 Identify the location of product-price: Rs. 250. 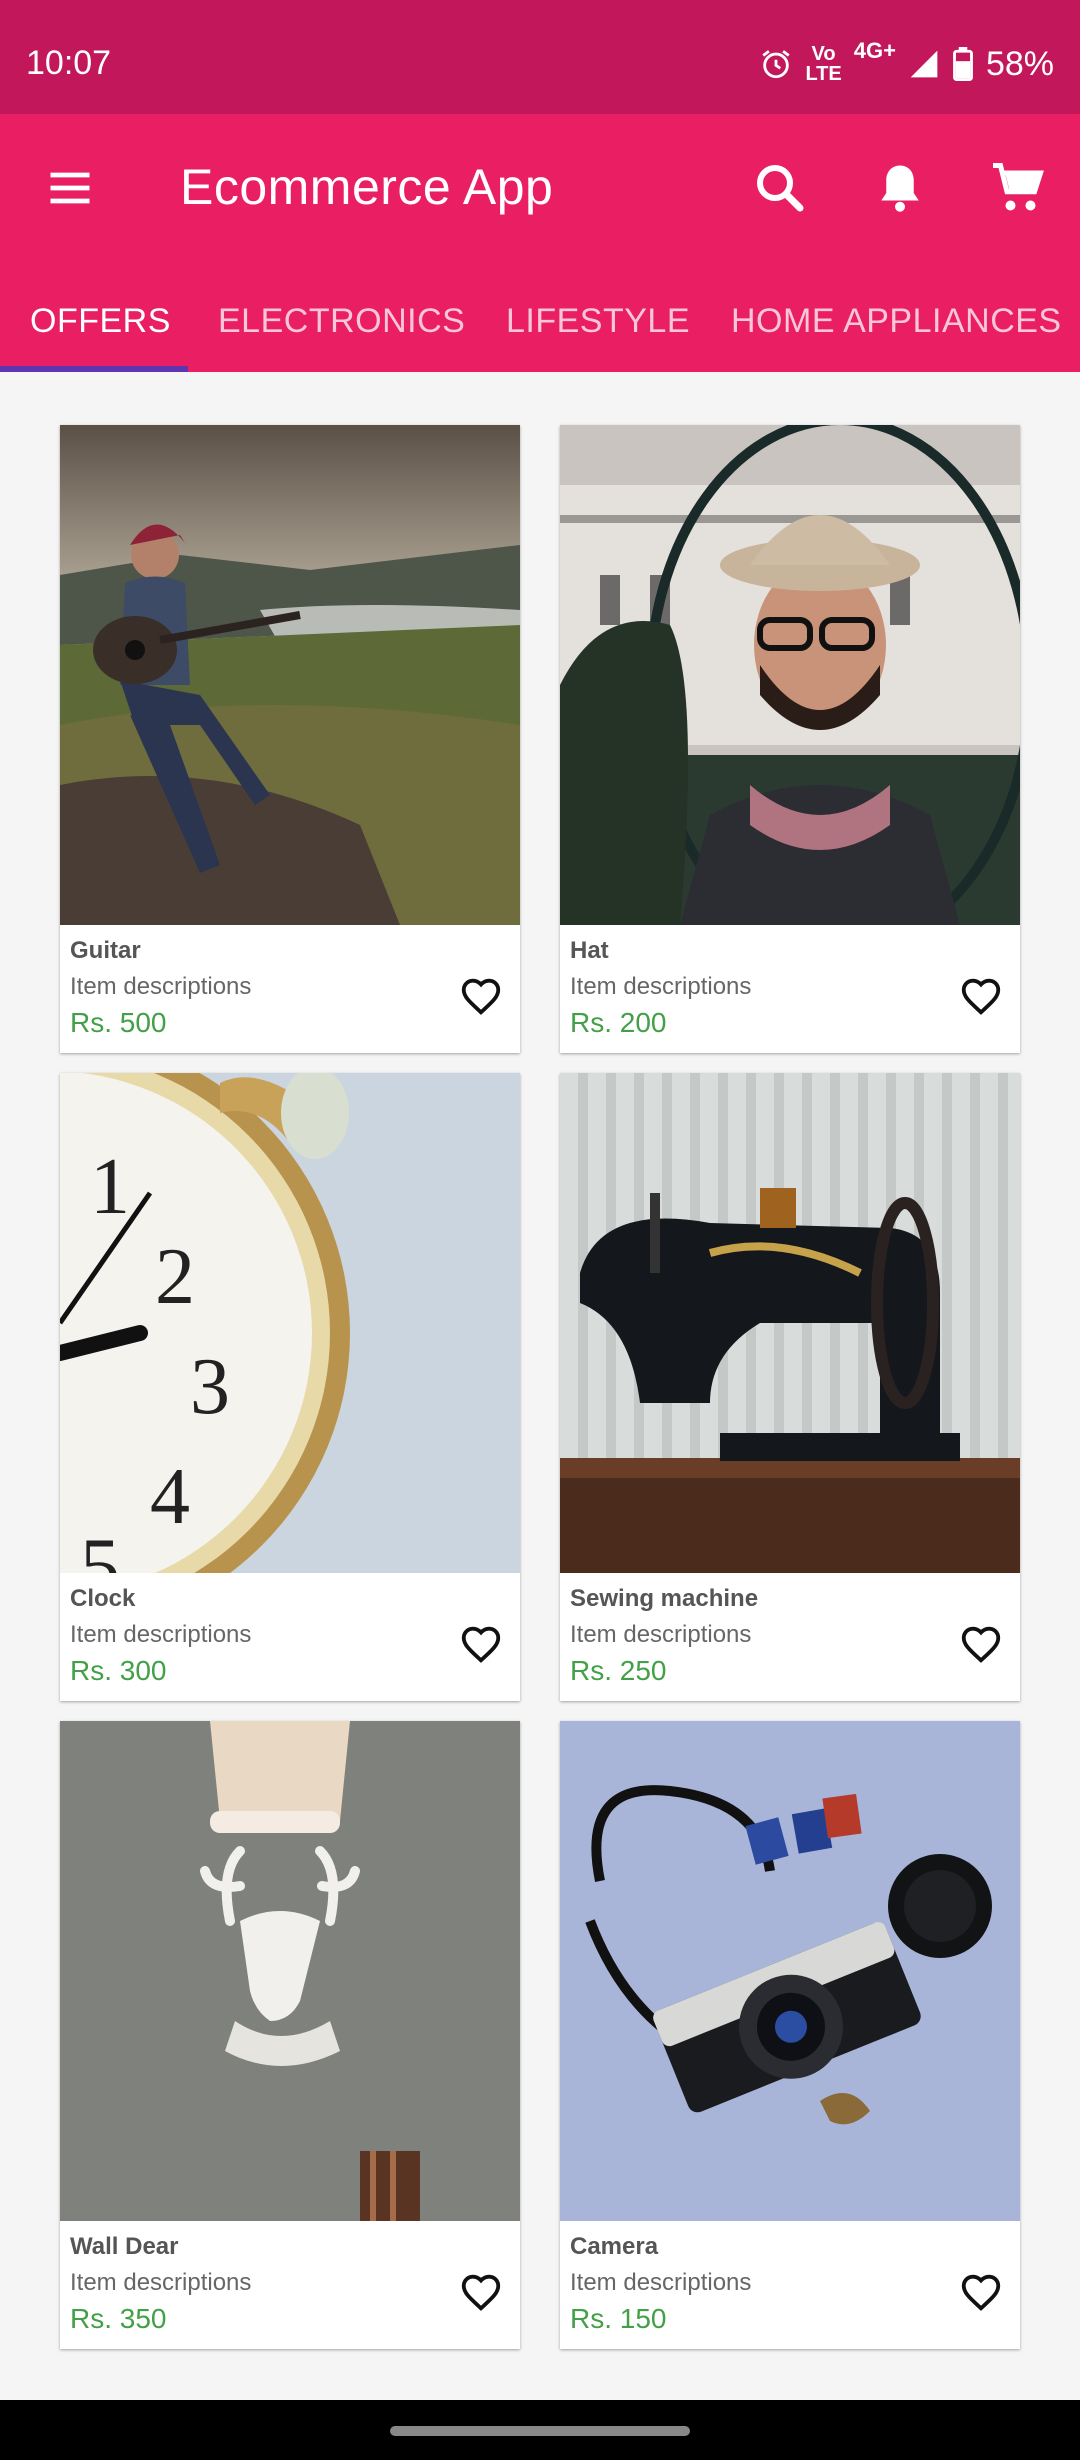
(618, 1670).